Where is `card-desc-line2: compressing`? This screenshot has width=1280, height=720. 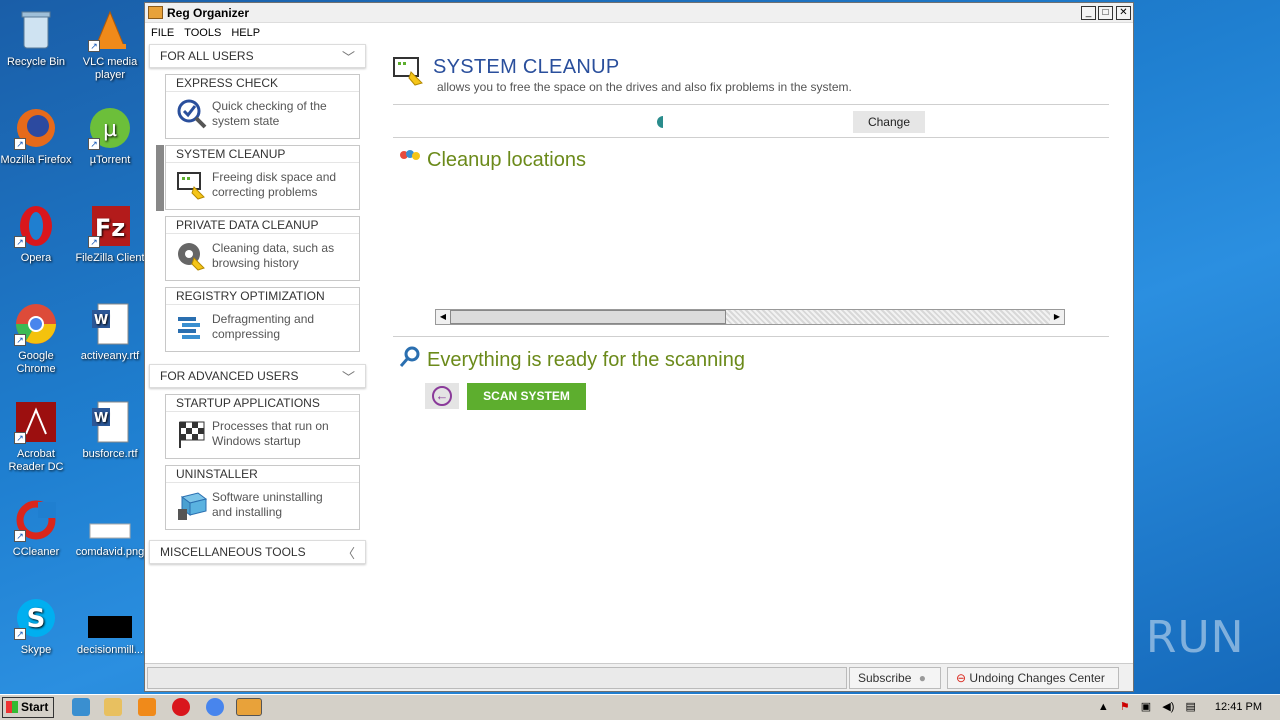 card-desc-line2: compressing is located at coordinates (246, 334).